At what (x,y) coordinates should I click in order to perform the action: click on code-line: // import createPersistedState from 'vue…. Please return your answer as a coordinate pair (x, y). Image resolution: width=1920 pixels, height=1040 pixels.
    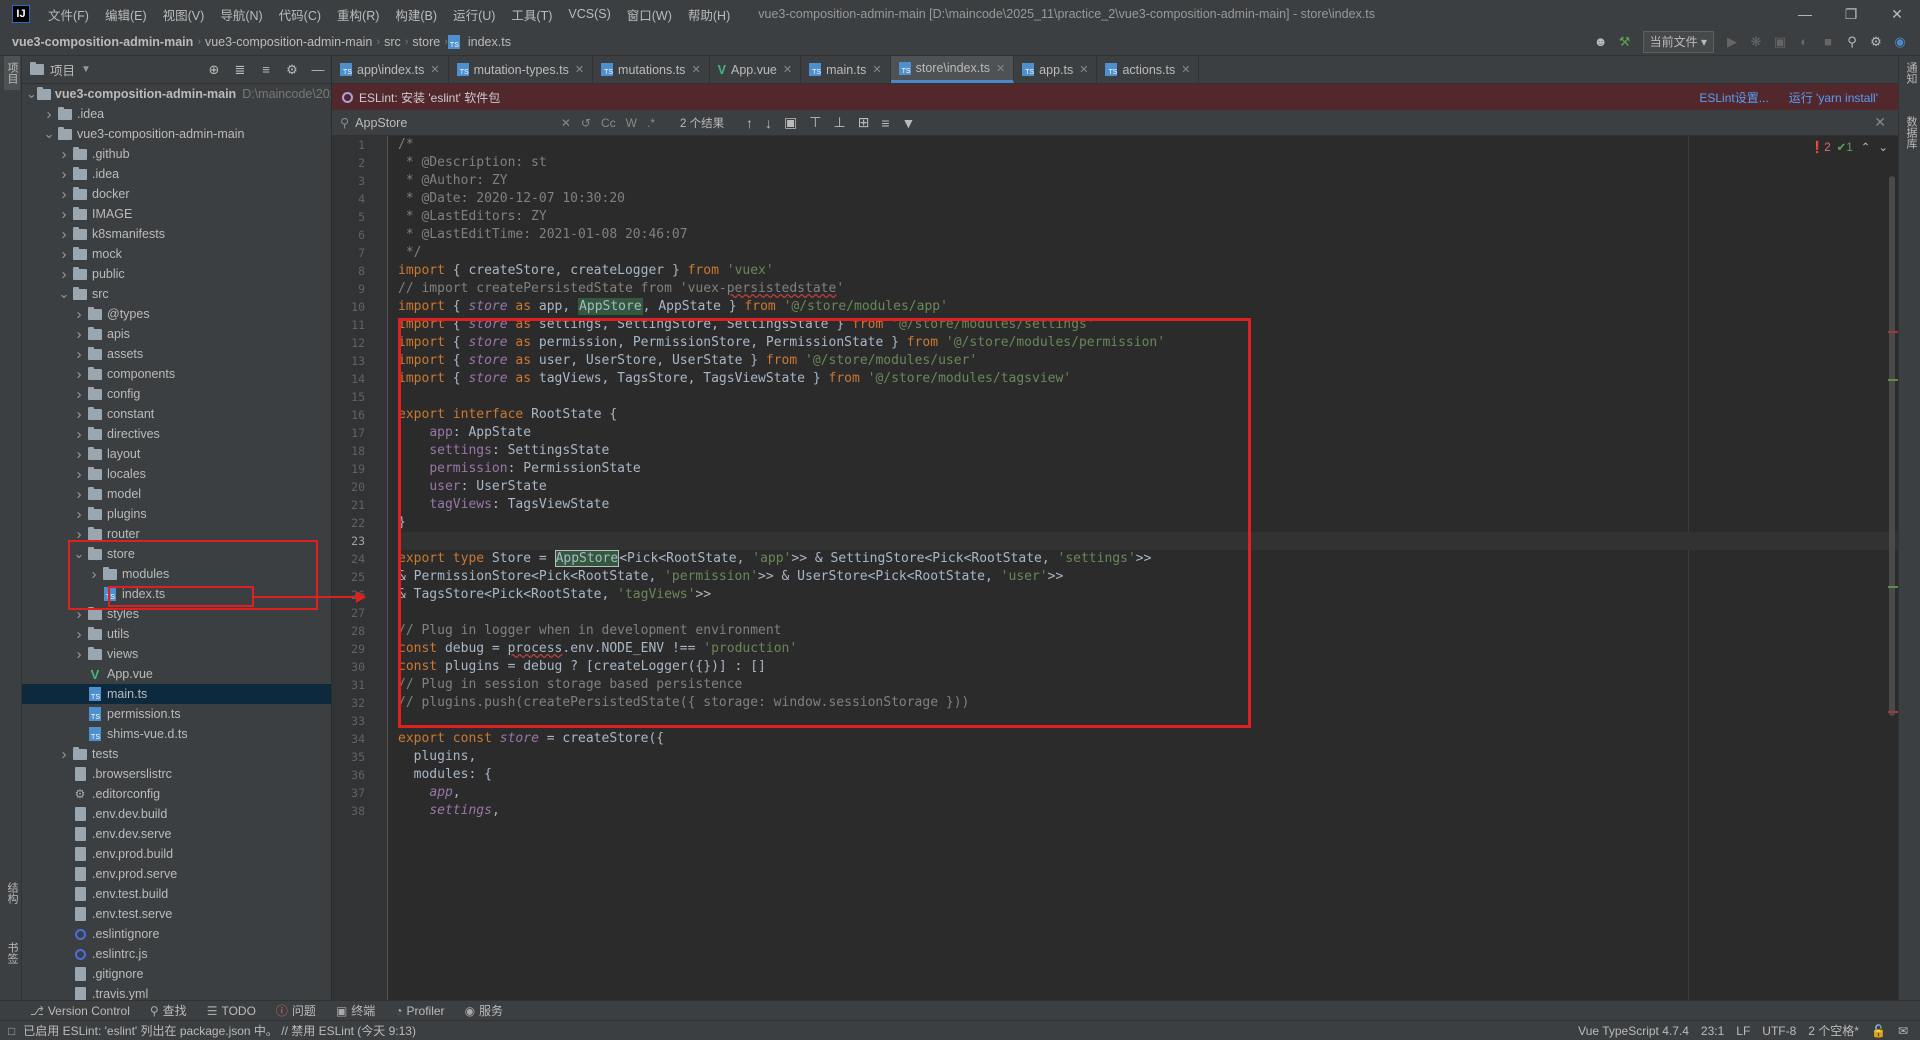
    Looking at the image, I should click on (1148, 289).